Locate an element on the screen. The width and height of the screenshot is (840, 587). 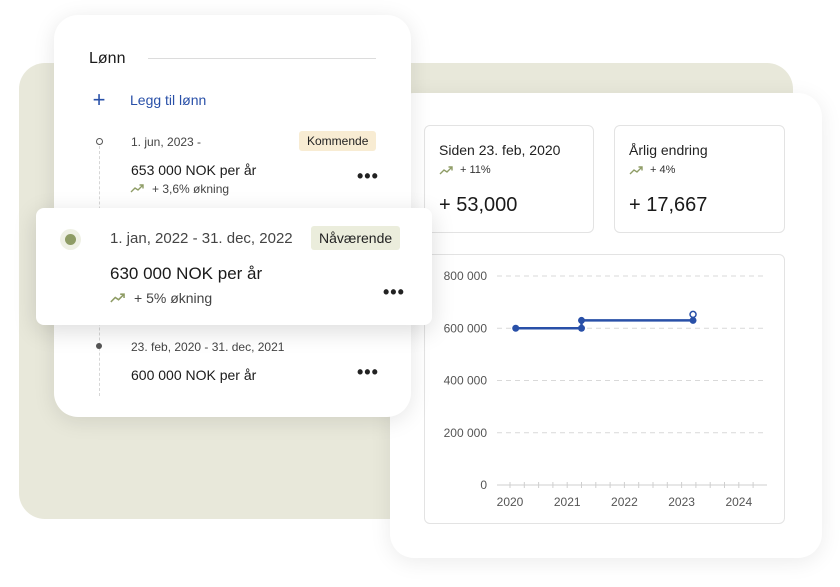
entry-amount: 630 000 NOK per år is located at coordinates (186, 273).